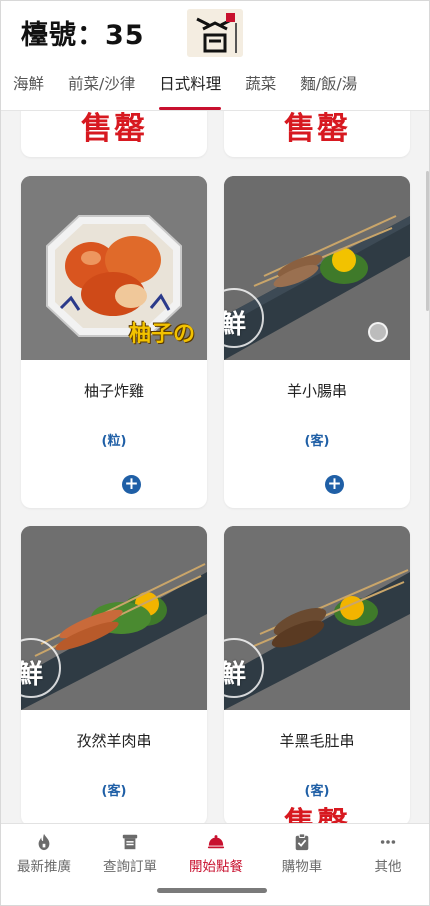 Image resolution: width=430 pixels, height=906 pixels. I want to click on bottom-nav: 最新推廣 查詢訂單 開始點餐 購物車 其他, so click(215, 853).